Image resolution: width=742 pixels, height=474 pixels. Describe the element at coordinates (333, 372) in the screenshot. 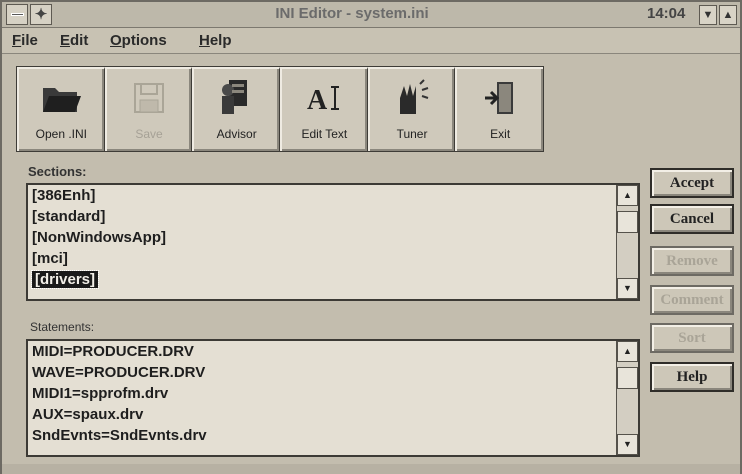

I see `list-item: WAVE=PRODUCER.DRV` at that location.